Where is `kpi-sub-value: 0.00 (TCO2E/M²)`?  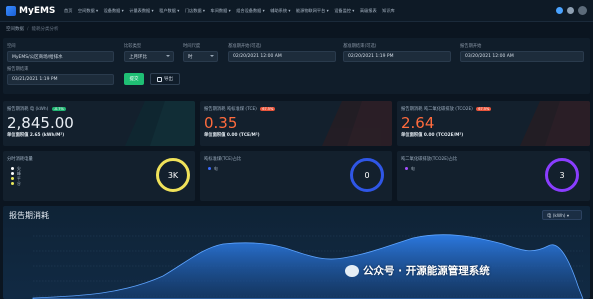 kpi-sub-value: 0.00 (TCO2E/M²) is located at coordinates (443, 135).